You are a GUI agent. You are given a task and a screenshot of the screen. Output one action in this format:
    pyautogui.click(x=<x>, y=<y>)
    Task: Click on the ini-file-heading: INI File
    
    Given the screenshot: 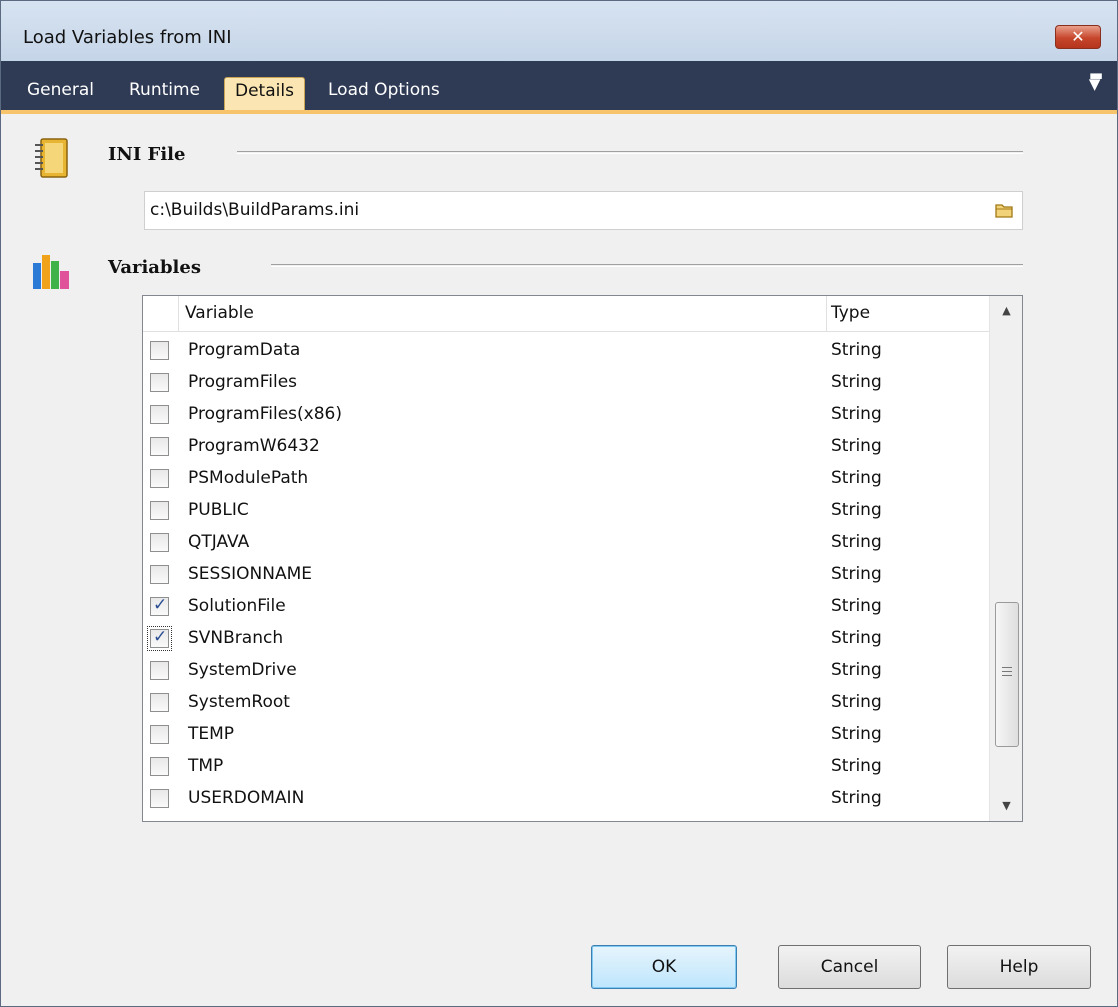 What is the action you would take?
    pyautogui.click(x=147, y=154)
    